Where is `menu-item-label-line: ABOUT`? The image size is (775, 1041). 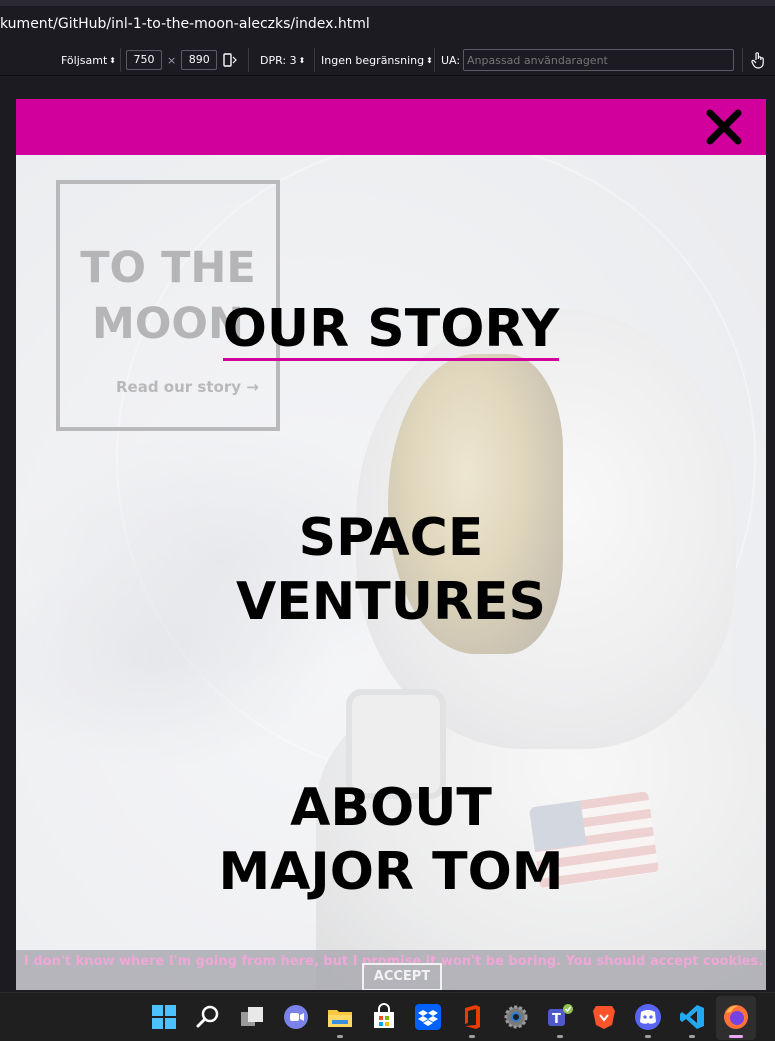
menu-item-label-line: ABOUT is located at coordinates (391, 808).